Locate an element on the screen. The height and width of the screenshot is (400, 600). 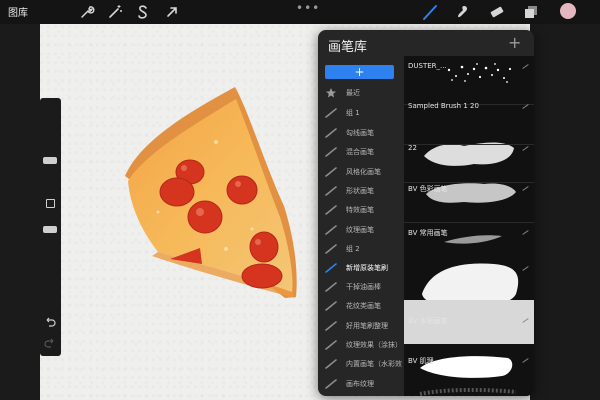
brush-set-item: 花纹类画笔 is located at coordinates (361, 306).